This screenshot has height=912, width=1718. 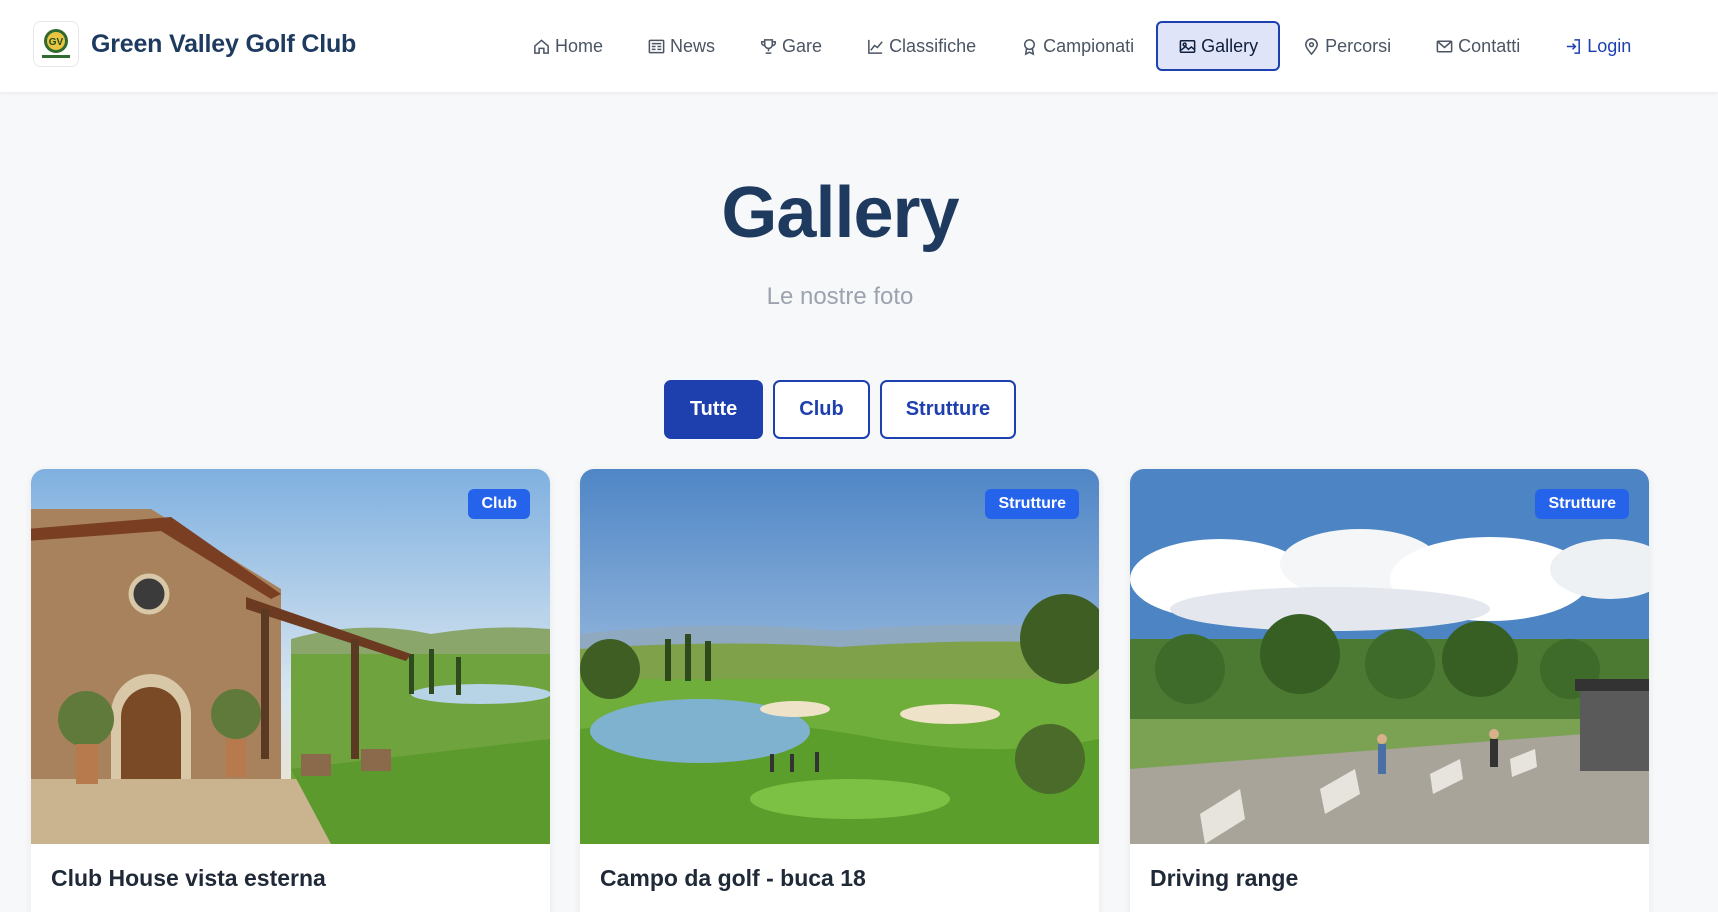 I want to click on envelope-icon, so click(x=1444, y=46).